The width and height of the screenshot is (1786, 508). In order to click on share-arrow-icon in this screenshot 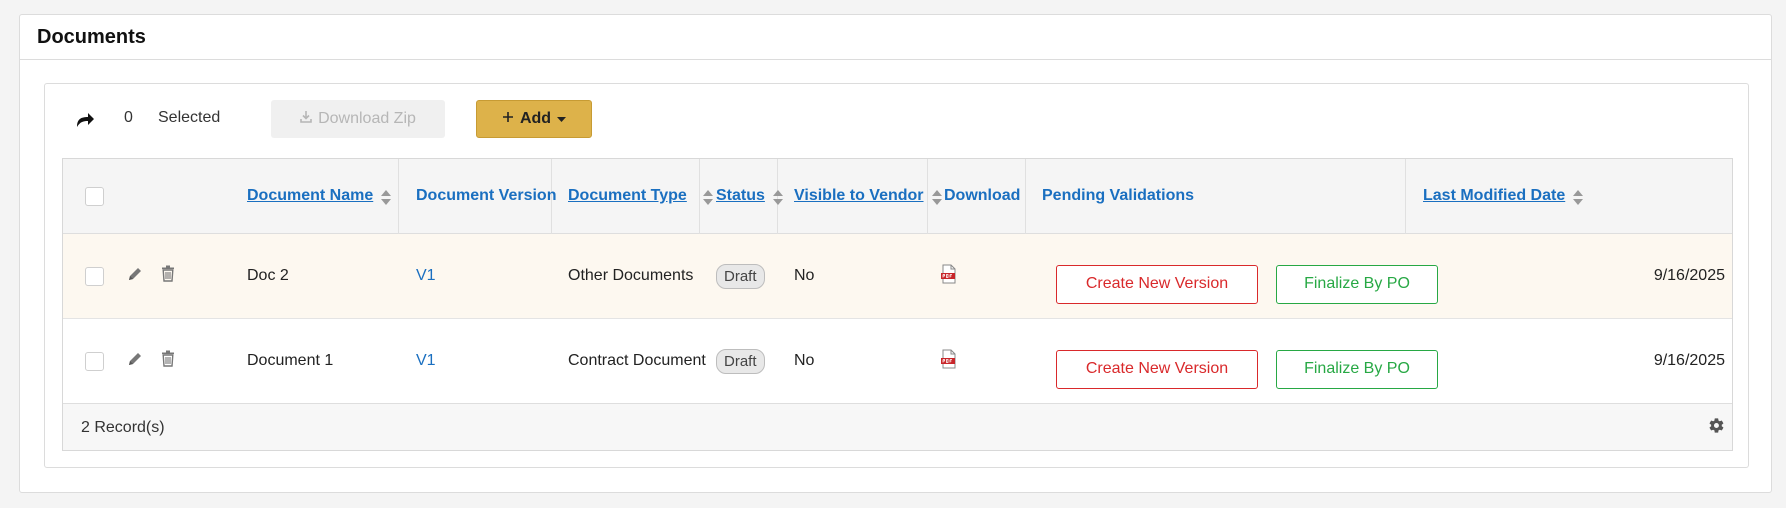, I will do `click(85, 119)`.